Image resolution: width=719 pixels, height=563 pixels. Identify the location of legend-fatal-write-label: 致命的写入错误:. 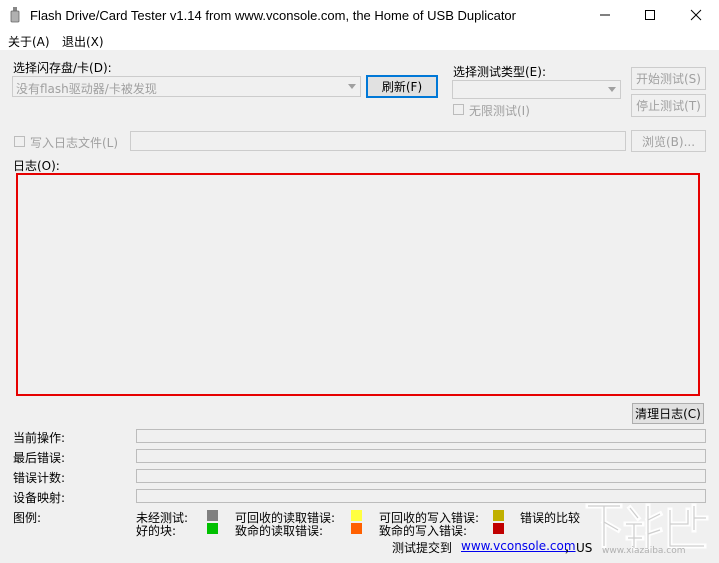
(423, 531).